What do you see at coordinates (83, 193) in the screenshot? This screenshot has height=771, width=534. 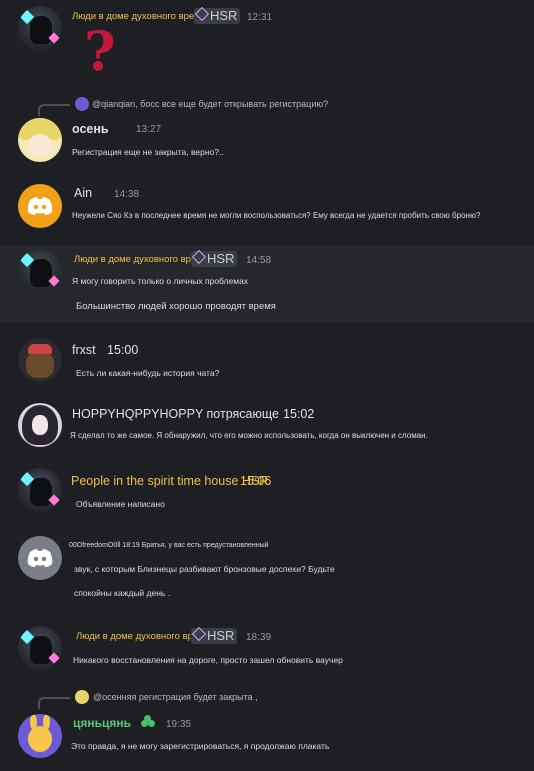 I see `author-name: Ain` at bounding box center [83, 193].